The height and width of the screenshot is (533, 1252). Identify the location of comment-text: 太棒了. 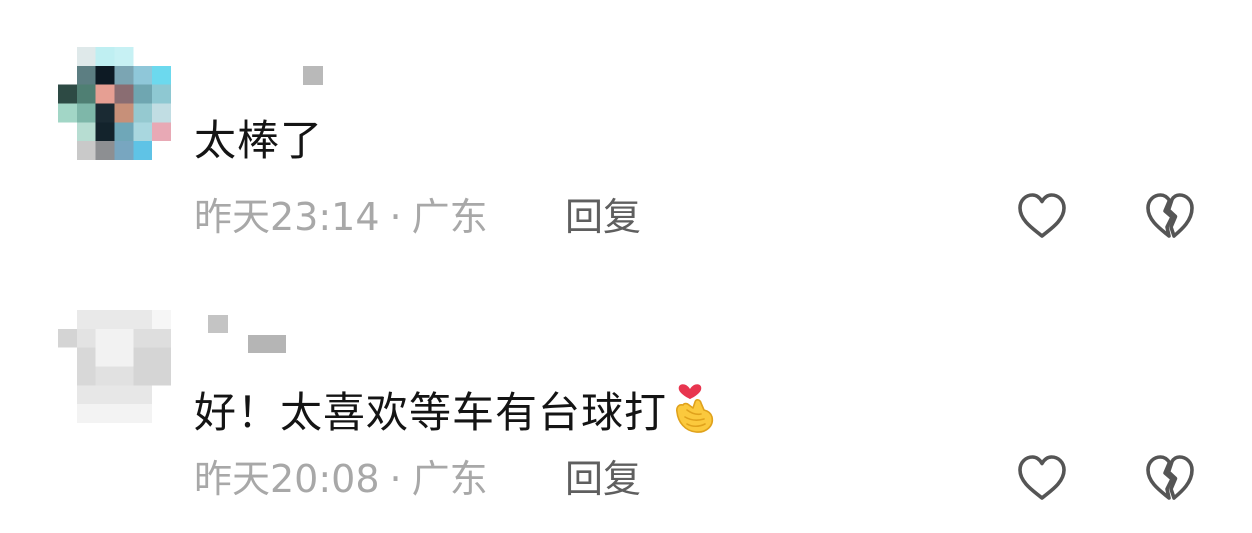
(259, 140).